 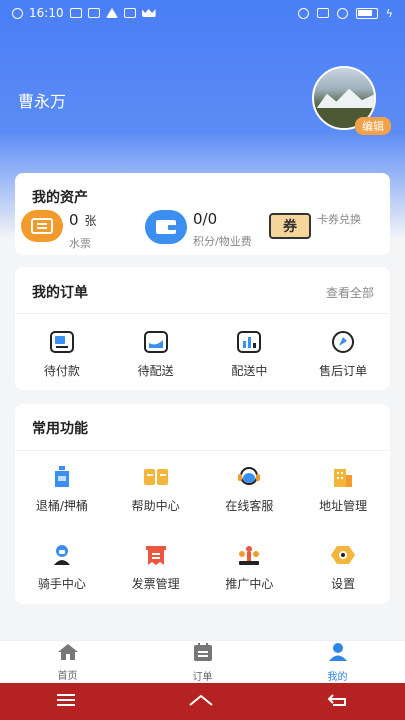 I want to click on order-pending-delivery-label: 待配送, so click(x=155, y=371).